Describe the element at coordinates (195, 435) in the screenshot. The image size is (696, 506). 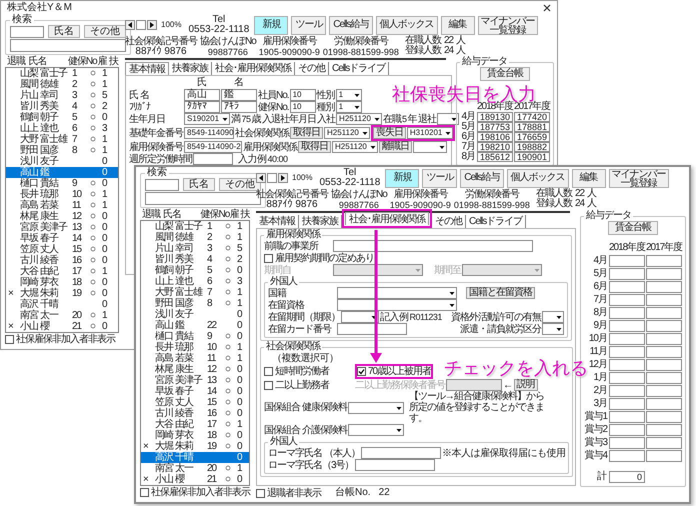
I see `list-row: 岡崎 芽衣 18 ○ 0` at that location.